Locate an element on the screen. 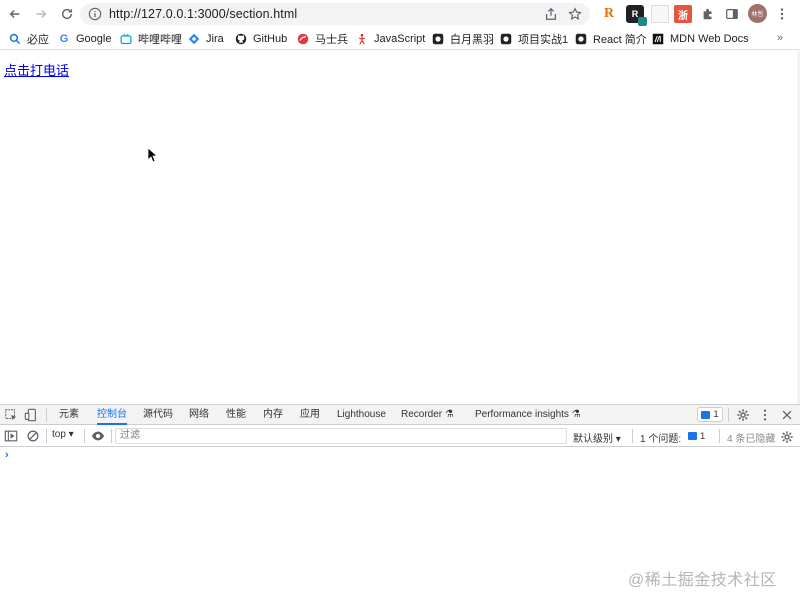  bookmark-label: 必应 is located at coordinates (38, 40).